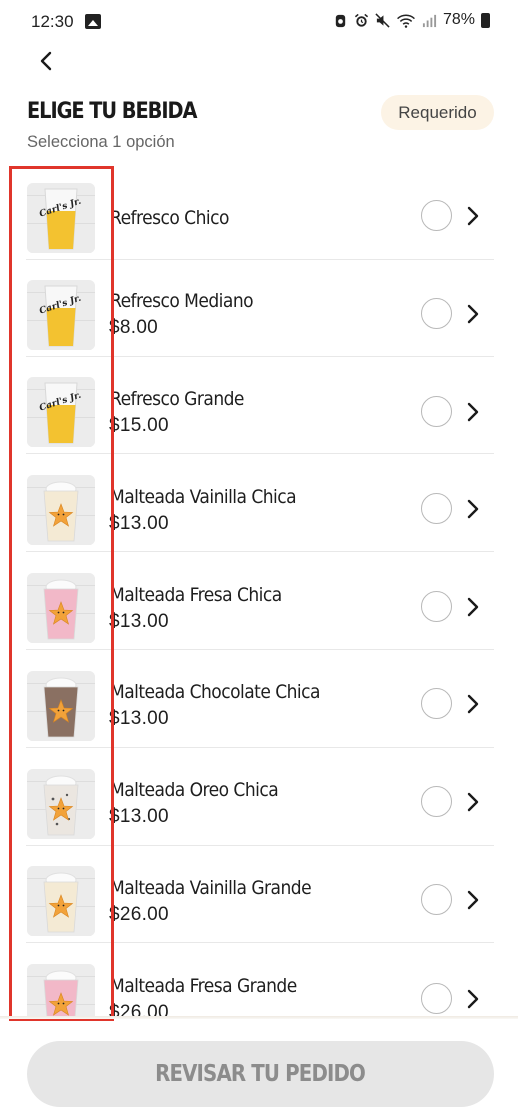 The height and width of the screenshot is (1120, 518). I want to click on section-title: ELIGE TU BEBIDA, so click(112, 111).